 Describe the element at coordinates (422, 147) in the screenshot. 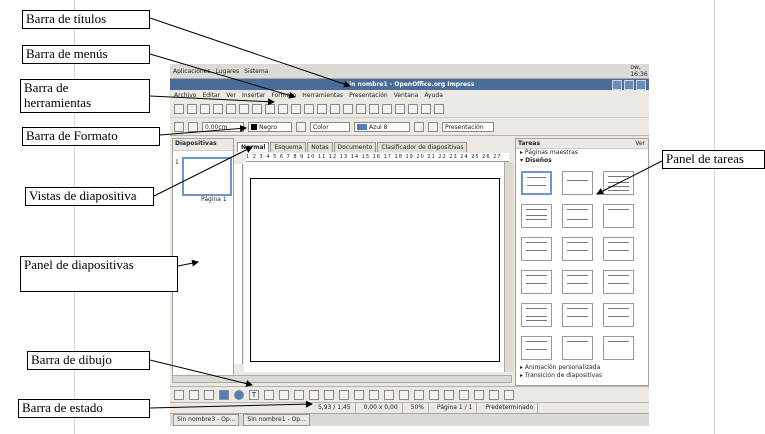

I see `tab-clasificador: Clasificador de diapositivas` at that location.